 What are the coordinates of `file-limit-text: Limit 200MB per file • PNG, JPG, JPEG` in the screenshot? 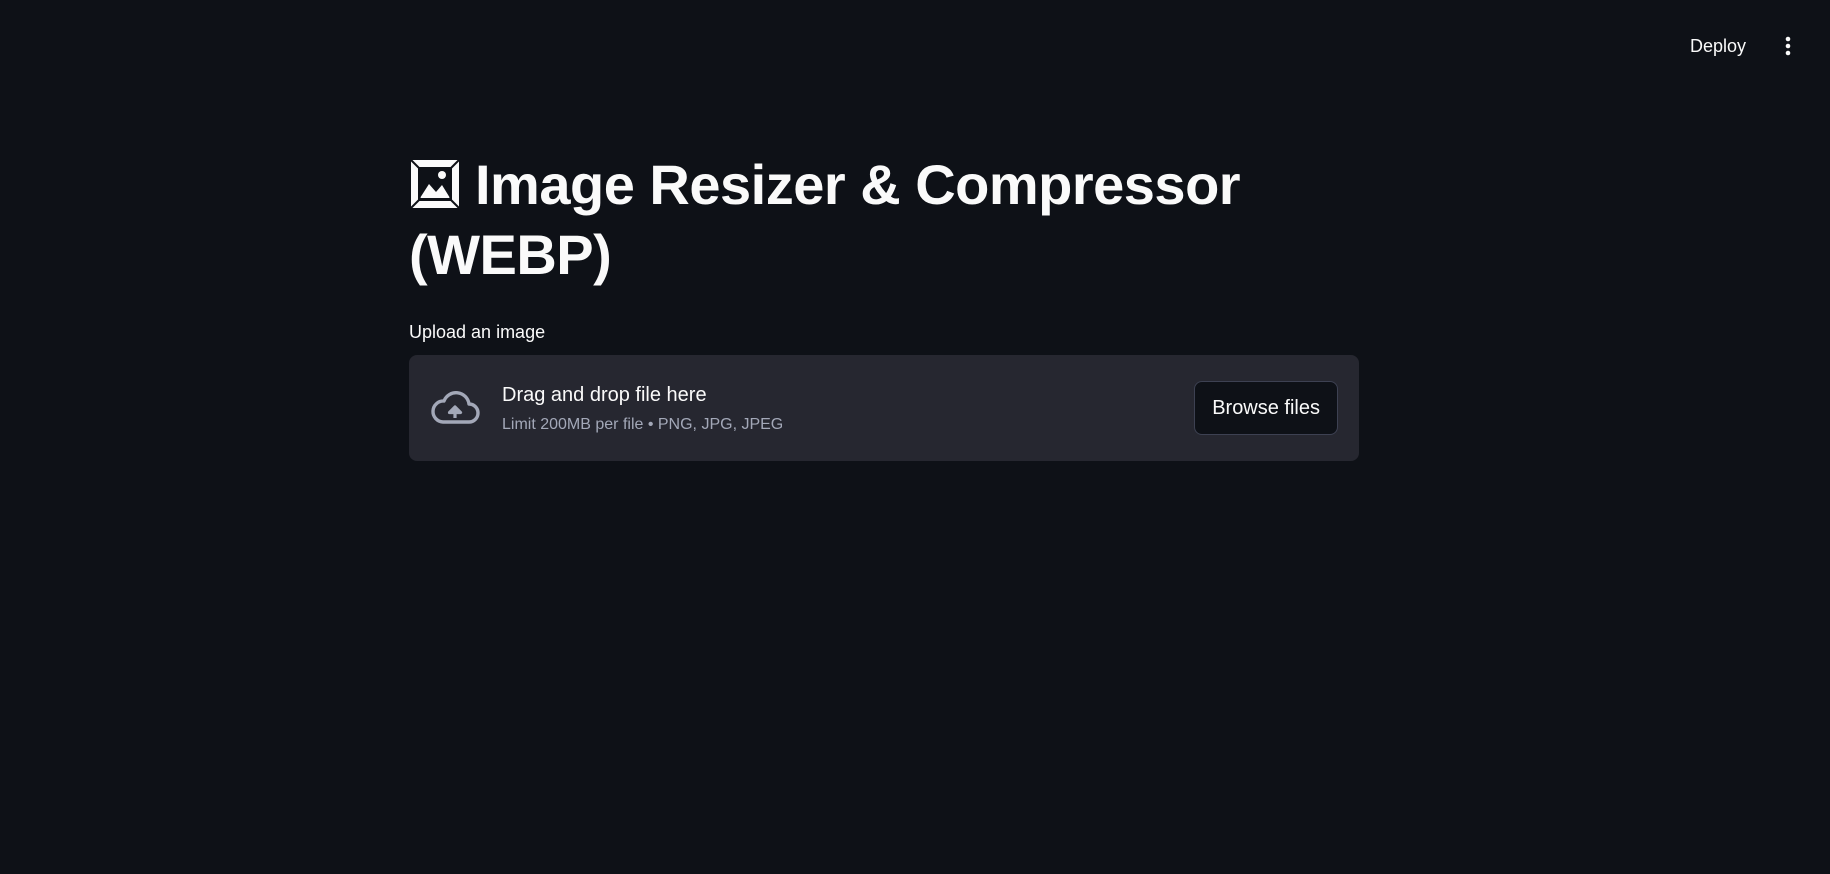 It's located at (643, 424).